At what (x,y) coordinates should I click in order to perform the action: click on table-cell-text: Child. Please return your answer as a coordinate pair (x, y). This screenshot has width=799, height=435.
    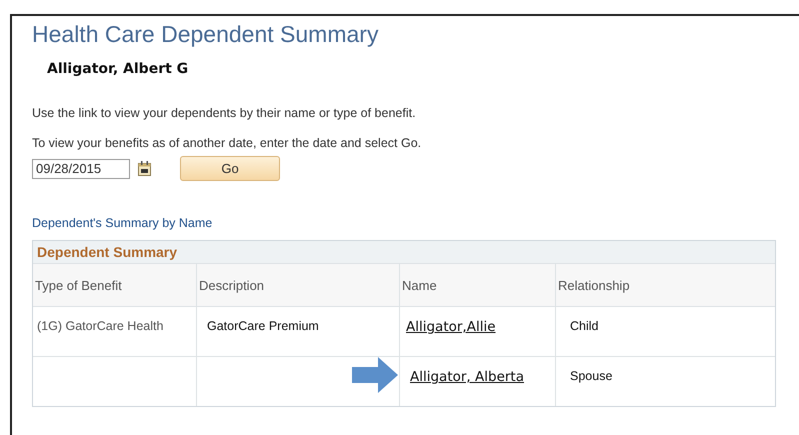
    Looking at the image, I should click on (583, 326).